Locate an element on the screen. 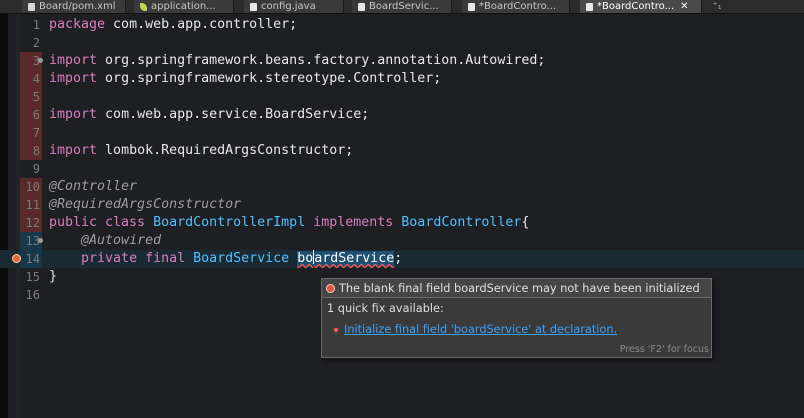 This screenshot has width=804, height=418. code-token: ; is located at coordinates (398, 258).